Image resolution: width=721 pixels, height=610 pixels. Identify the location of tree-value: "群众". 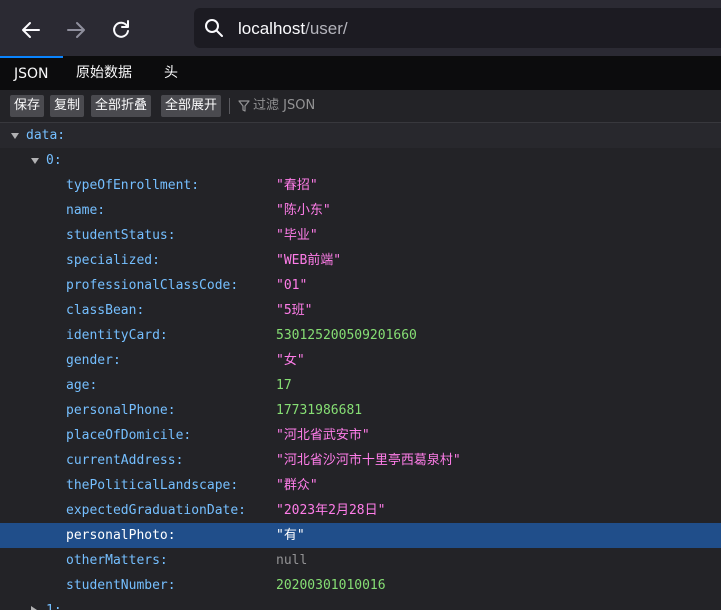
(297, 485).